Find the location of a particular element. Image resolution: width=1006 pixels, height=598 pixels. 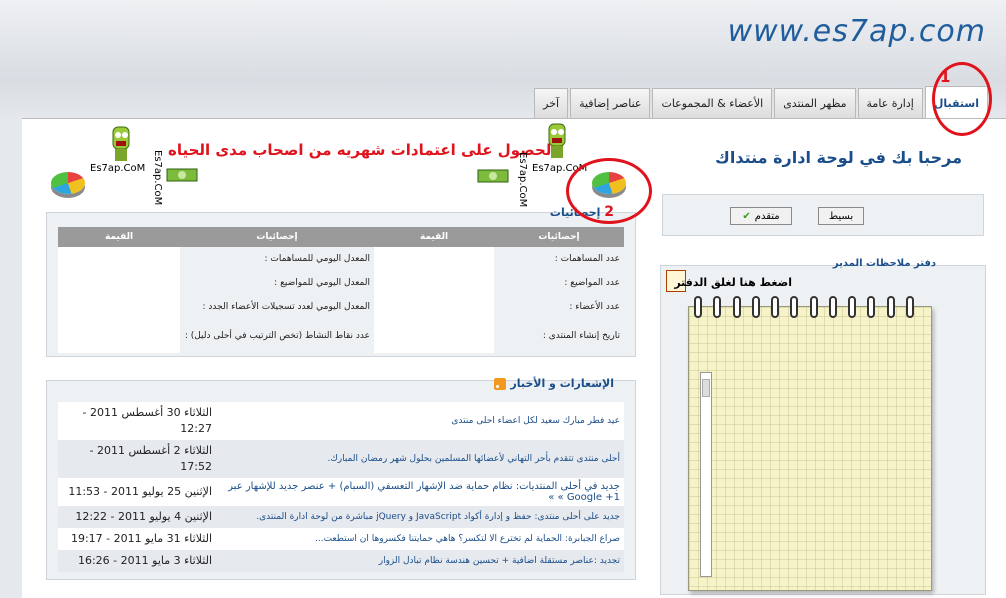

simple-label: بسيط is located at coordinates (841, 216).